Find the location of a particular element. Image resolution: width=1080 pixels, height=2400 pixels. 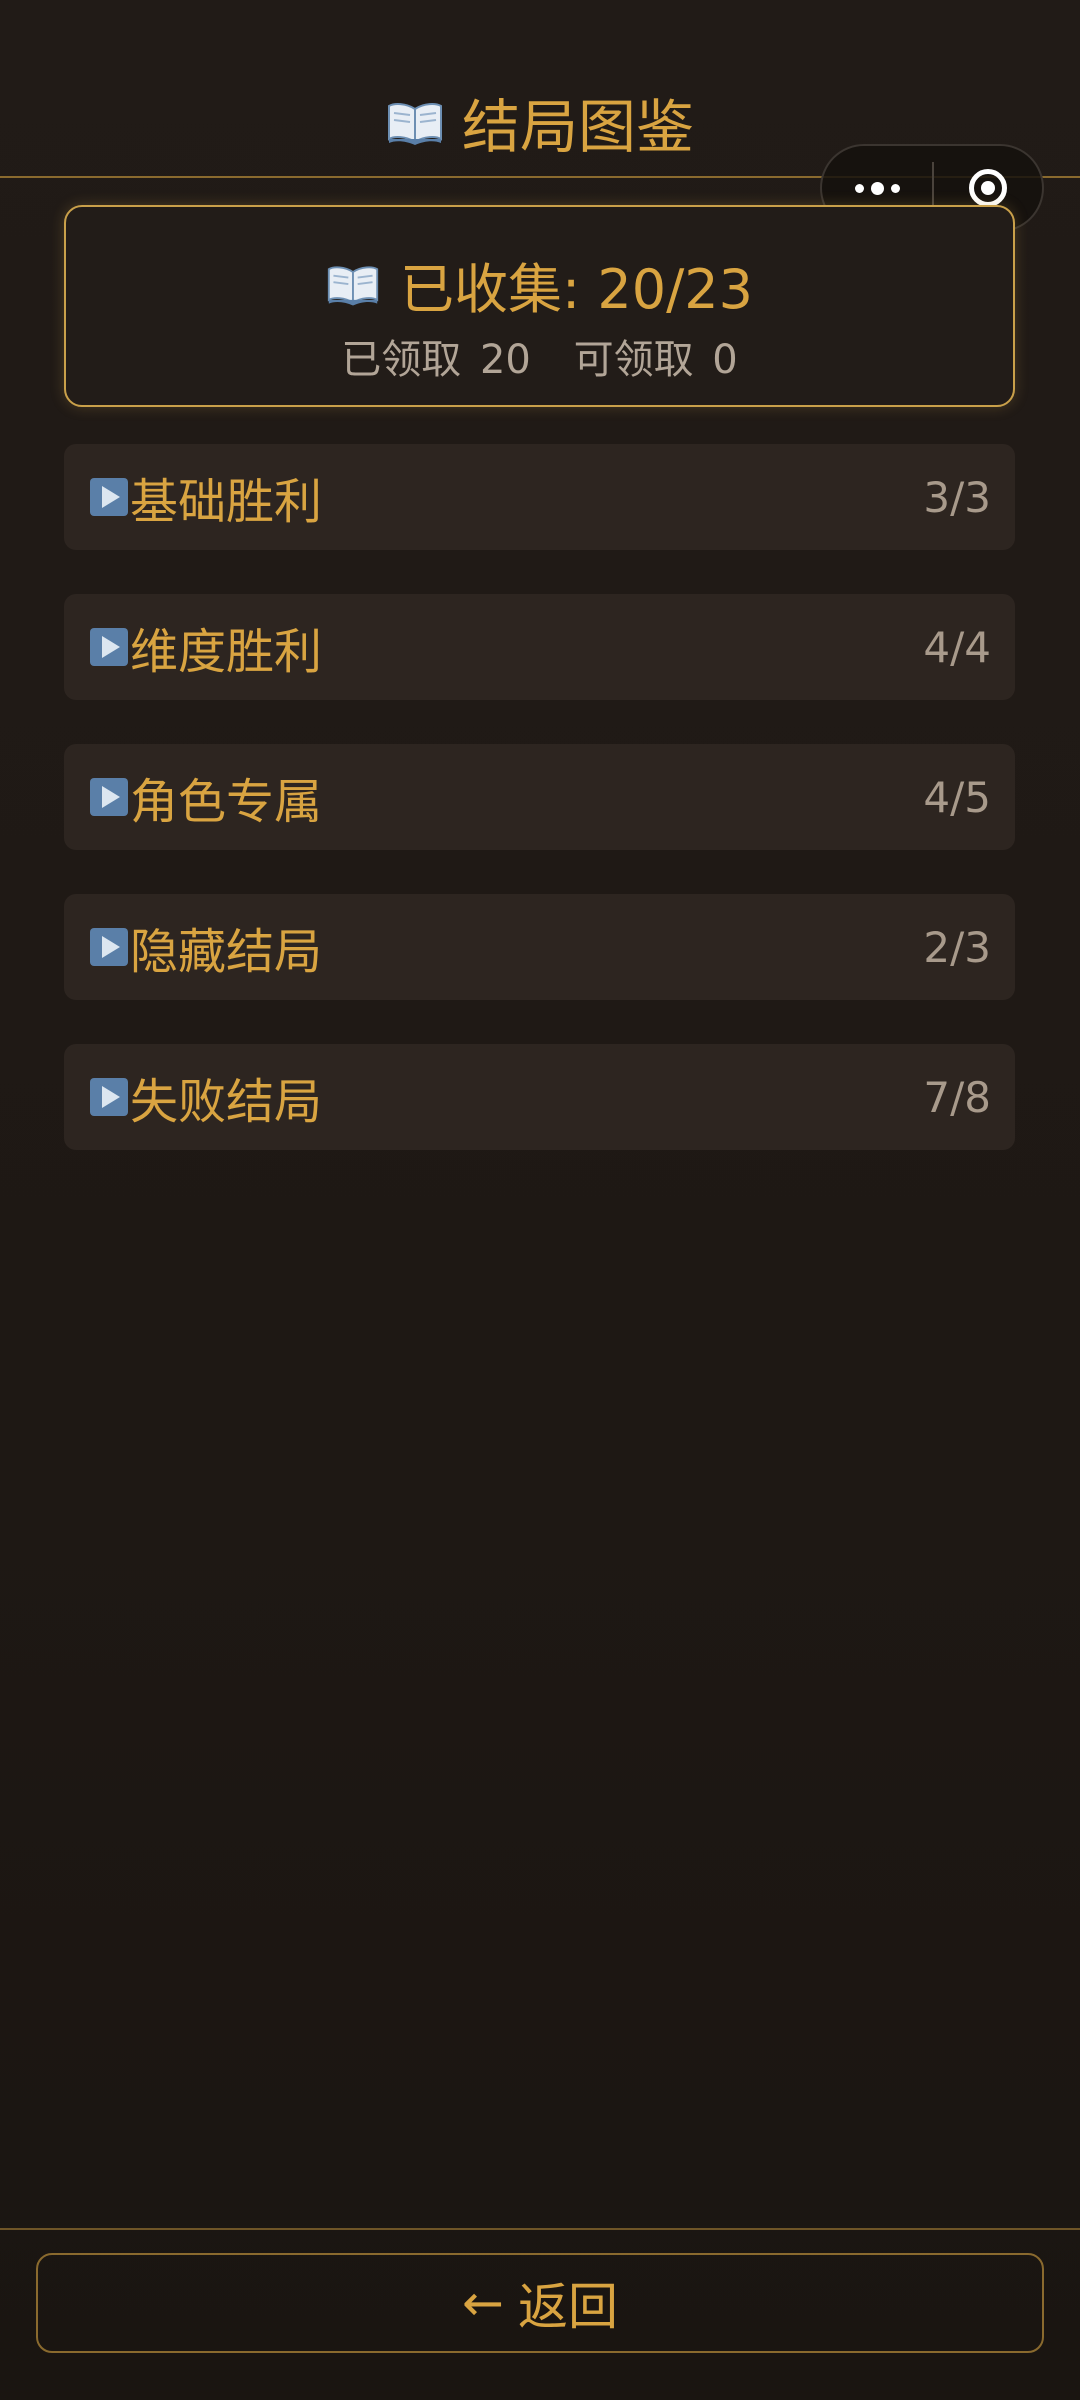

category-count: 2/3 is located at coordinates (957, 947).